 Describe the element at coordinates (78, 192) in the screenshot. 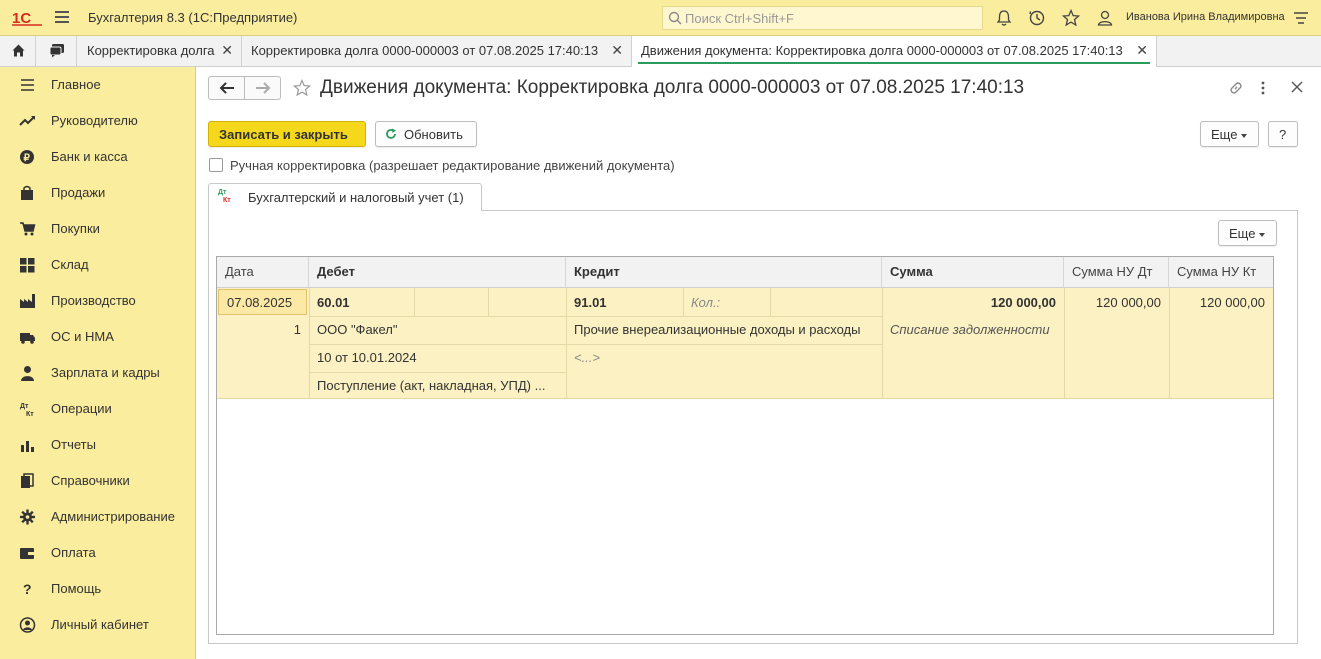

I see `sidebar-item-label: Продажи` at that location.